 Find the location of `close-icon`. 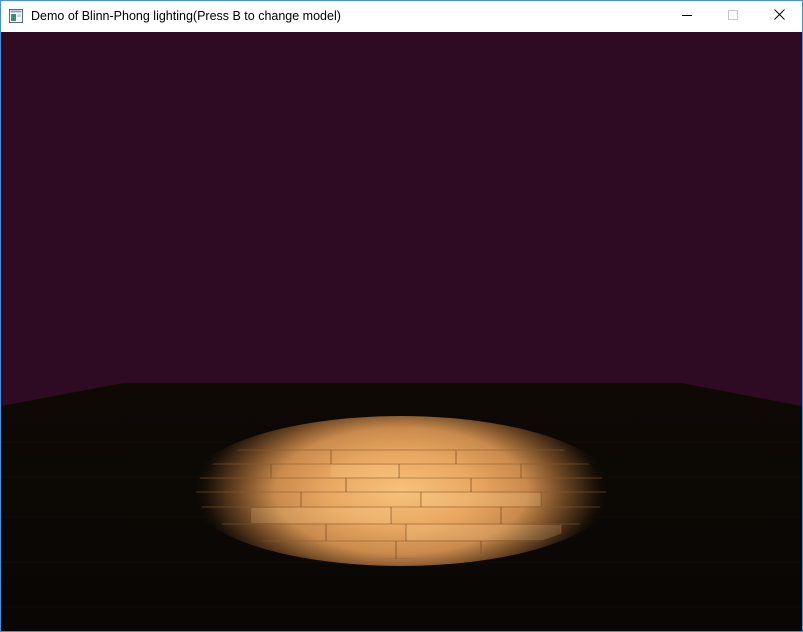

close-icon is located at coordinates (779, 16).